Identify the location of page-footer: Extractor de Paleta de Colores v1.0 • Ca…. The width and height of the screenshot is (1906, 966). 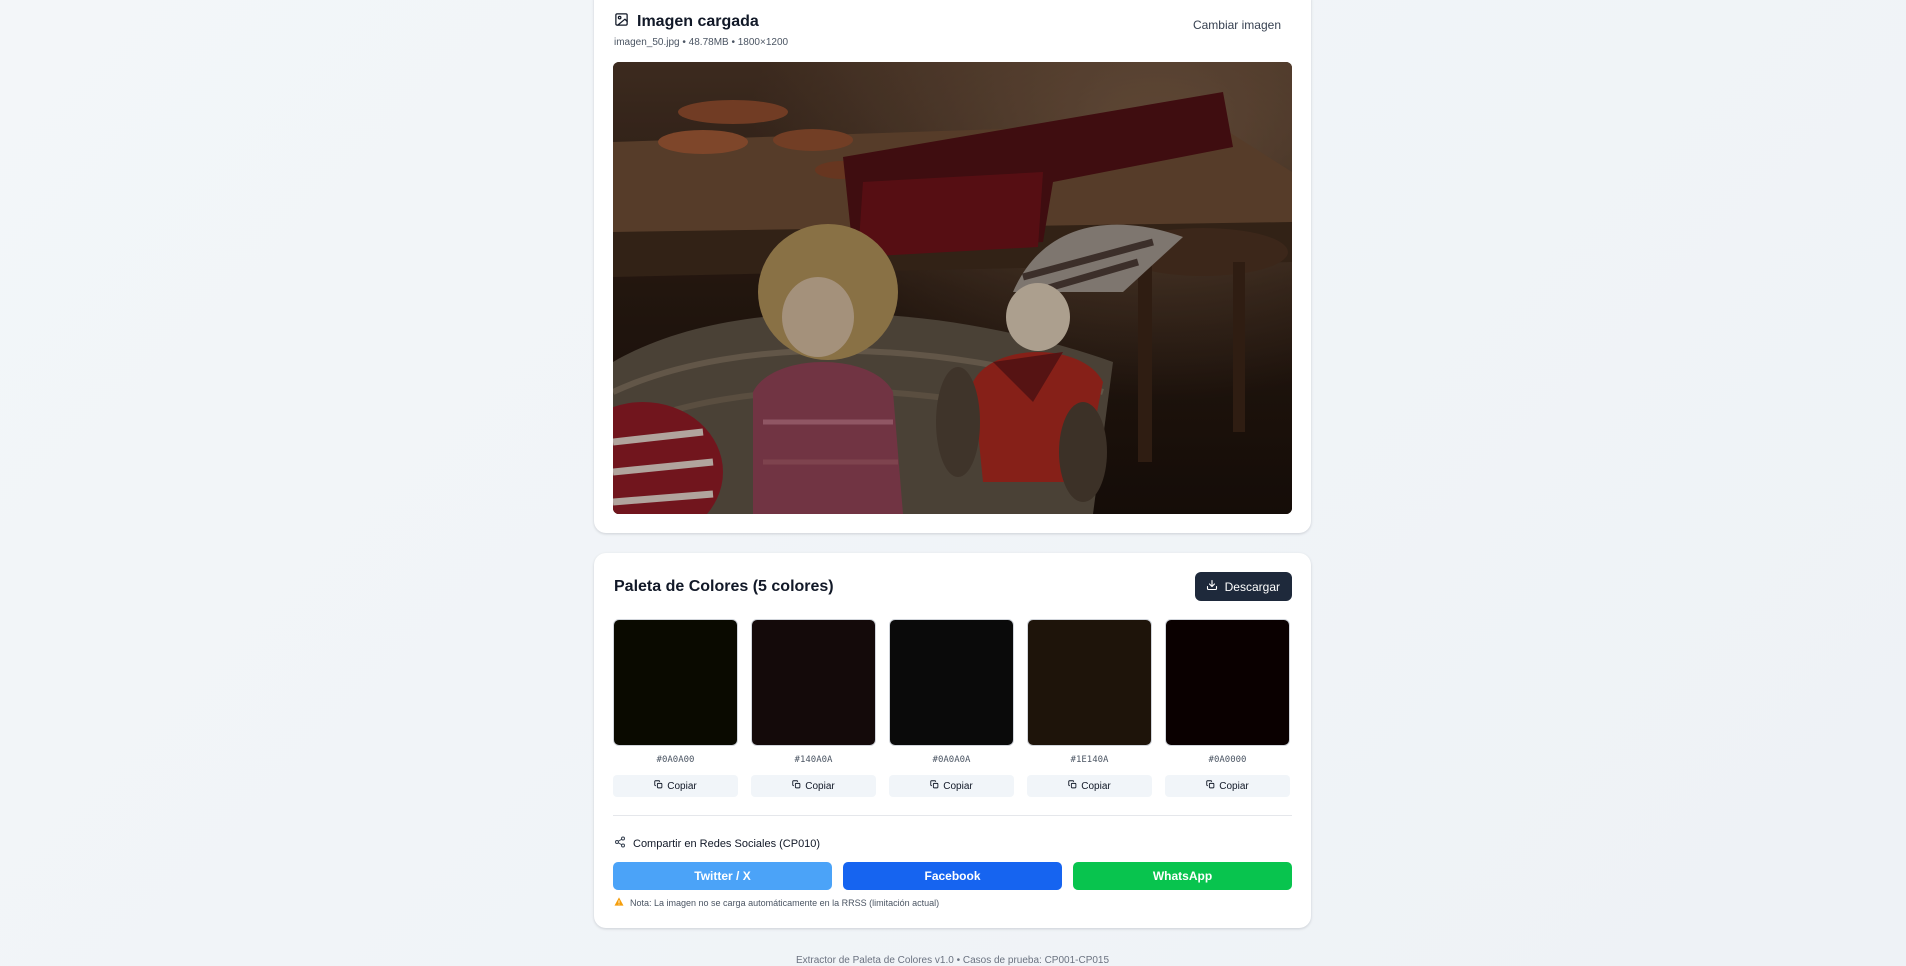
(952, 960).